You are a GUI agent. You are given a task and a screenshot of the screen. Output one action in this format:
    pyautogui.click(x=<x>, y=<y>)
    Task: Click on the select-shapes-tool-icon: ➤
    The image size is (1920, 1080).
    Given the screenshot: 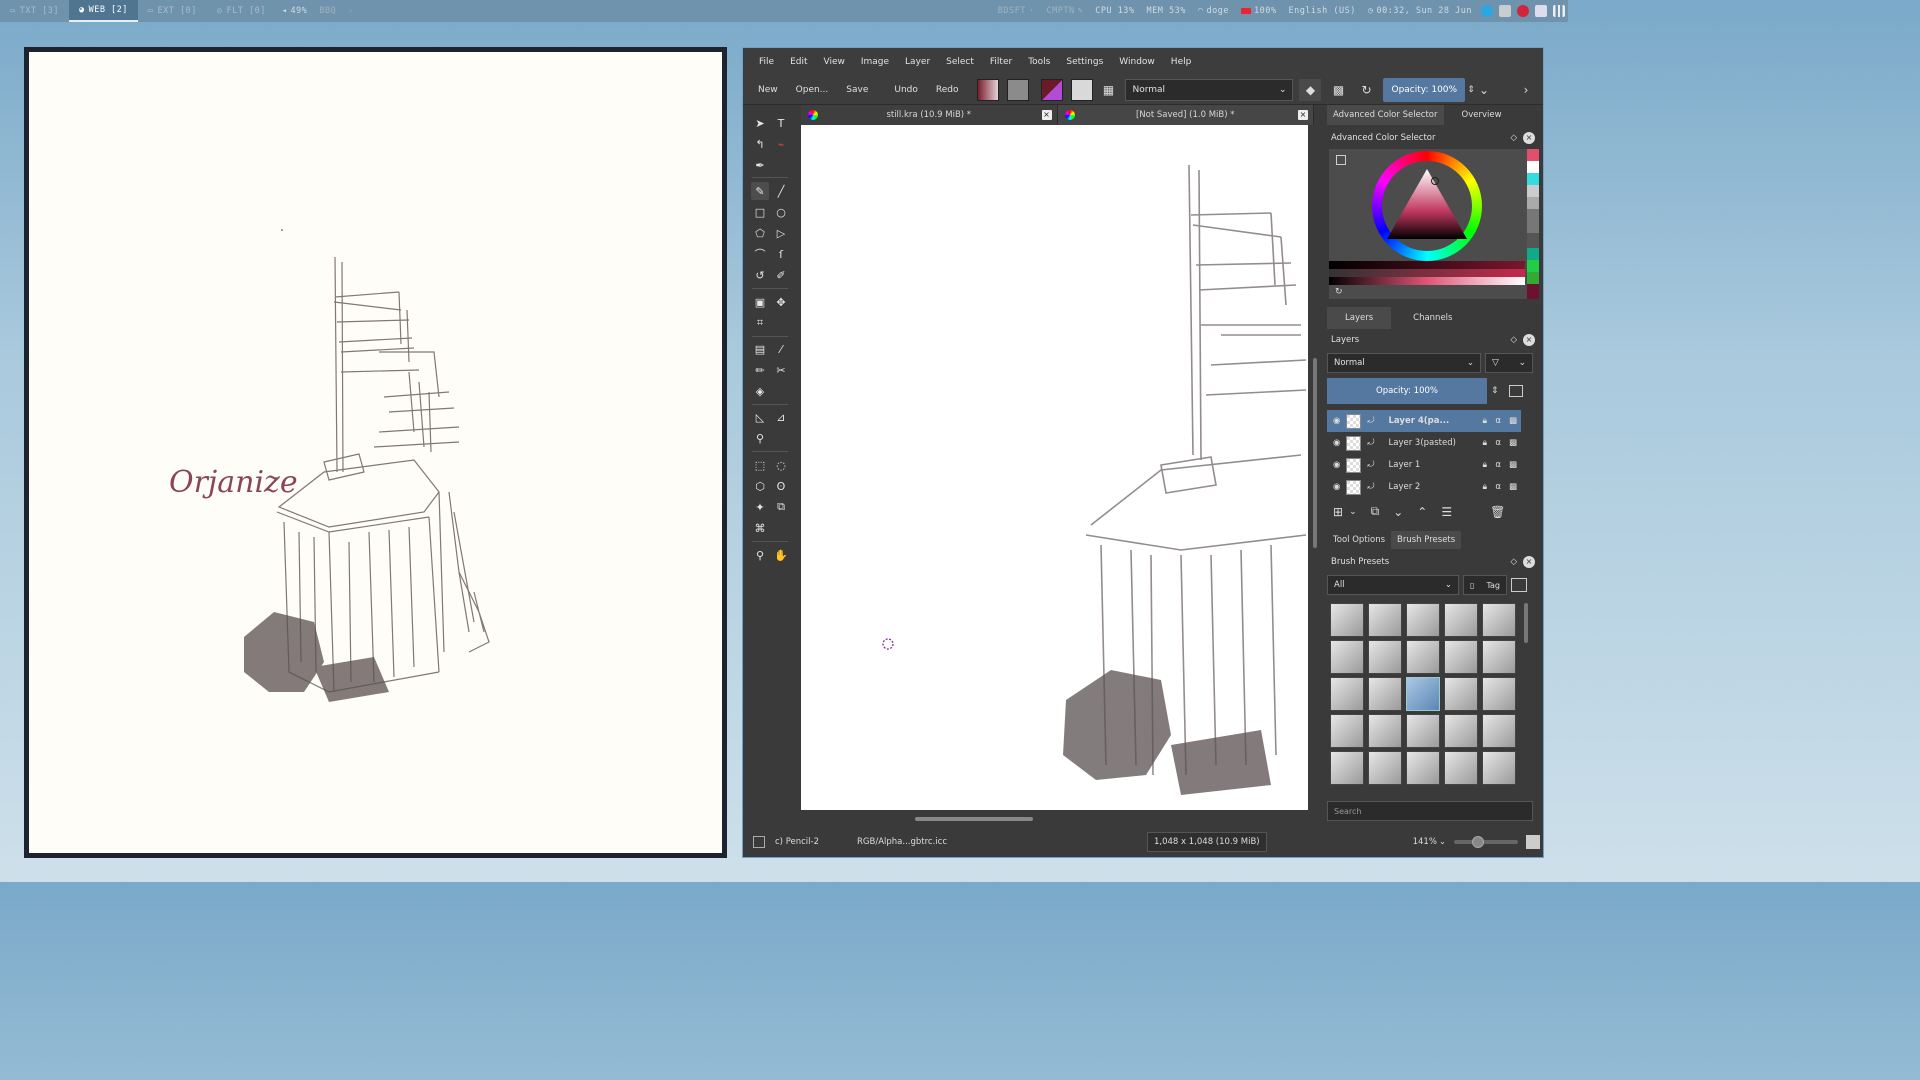 What is the action you would take?
    pyautogui.click(x=760, y=123)
    